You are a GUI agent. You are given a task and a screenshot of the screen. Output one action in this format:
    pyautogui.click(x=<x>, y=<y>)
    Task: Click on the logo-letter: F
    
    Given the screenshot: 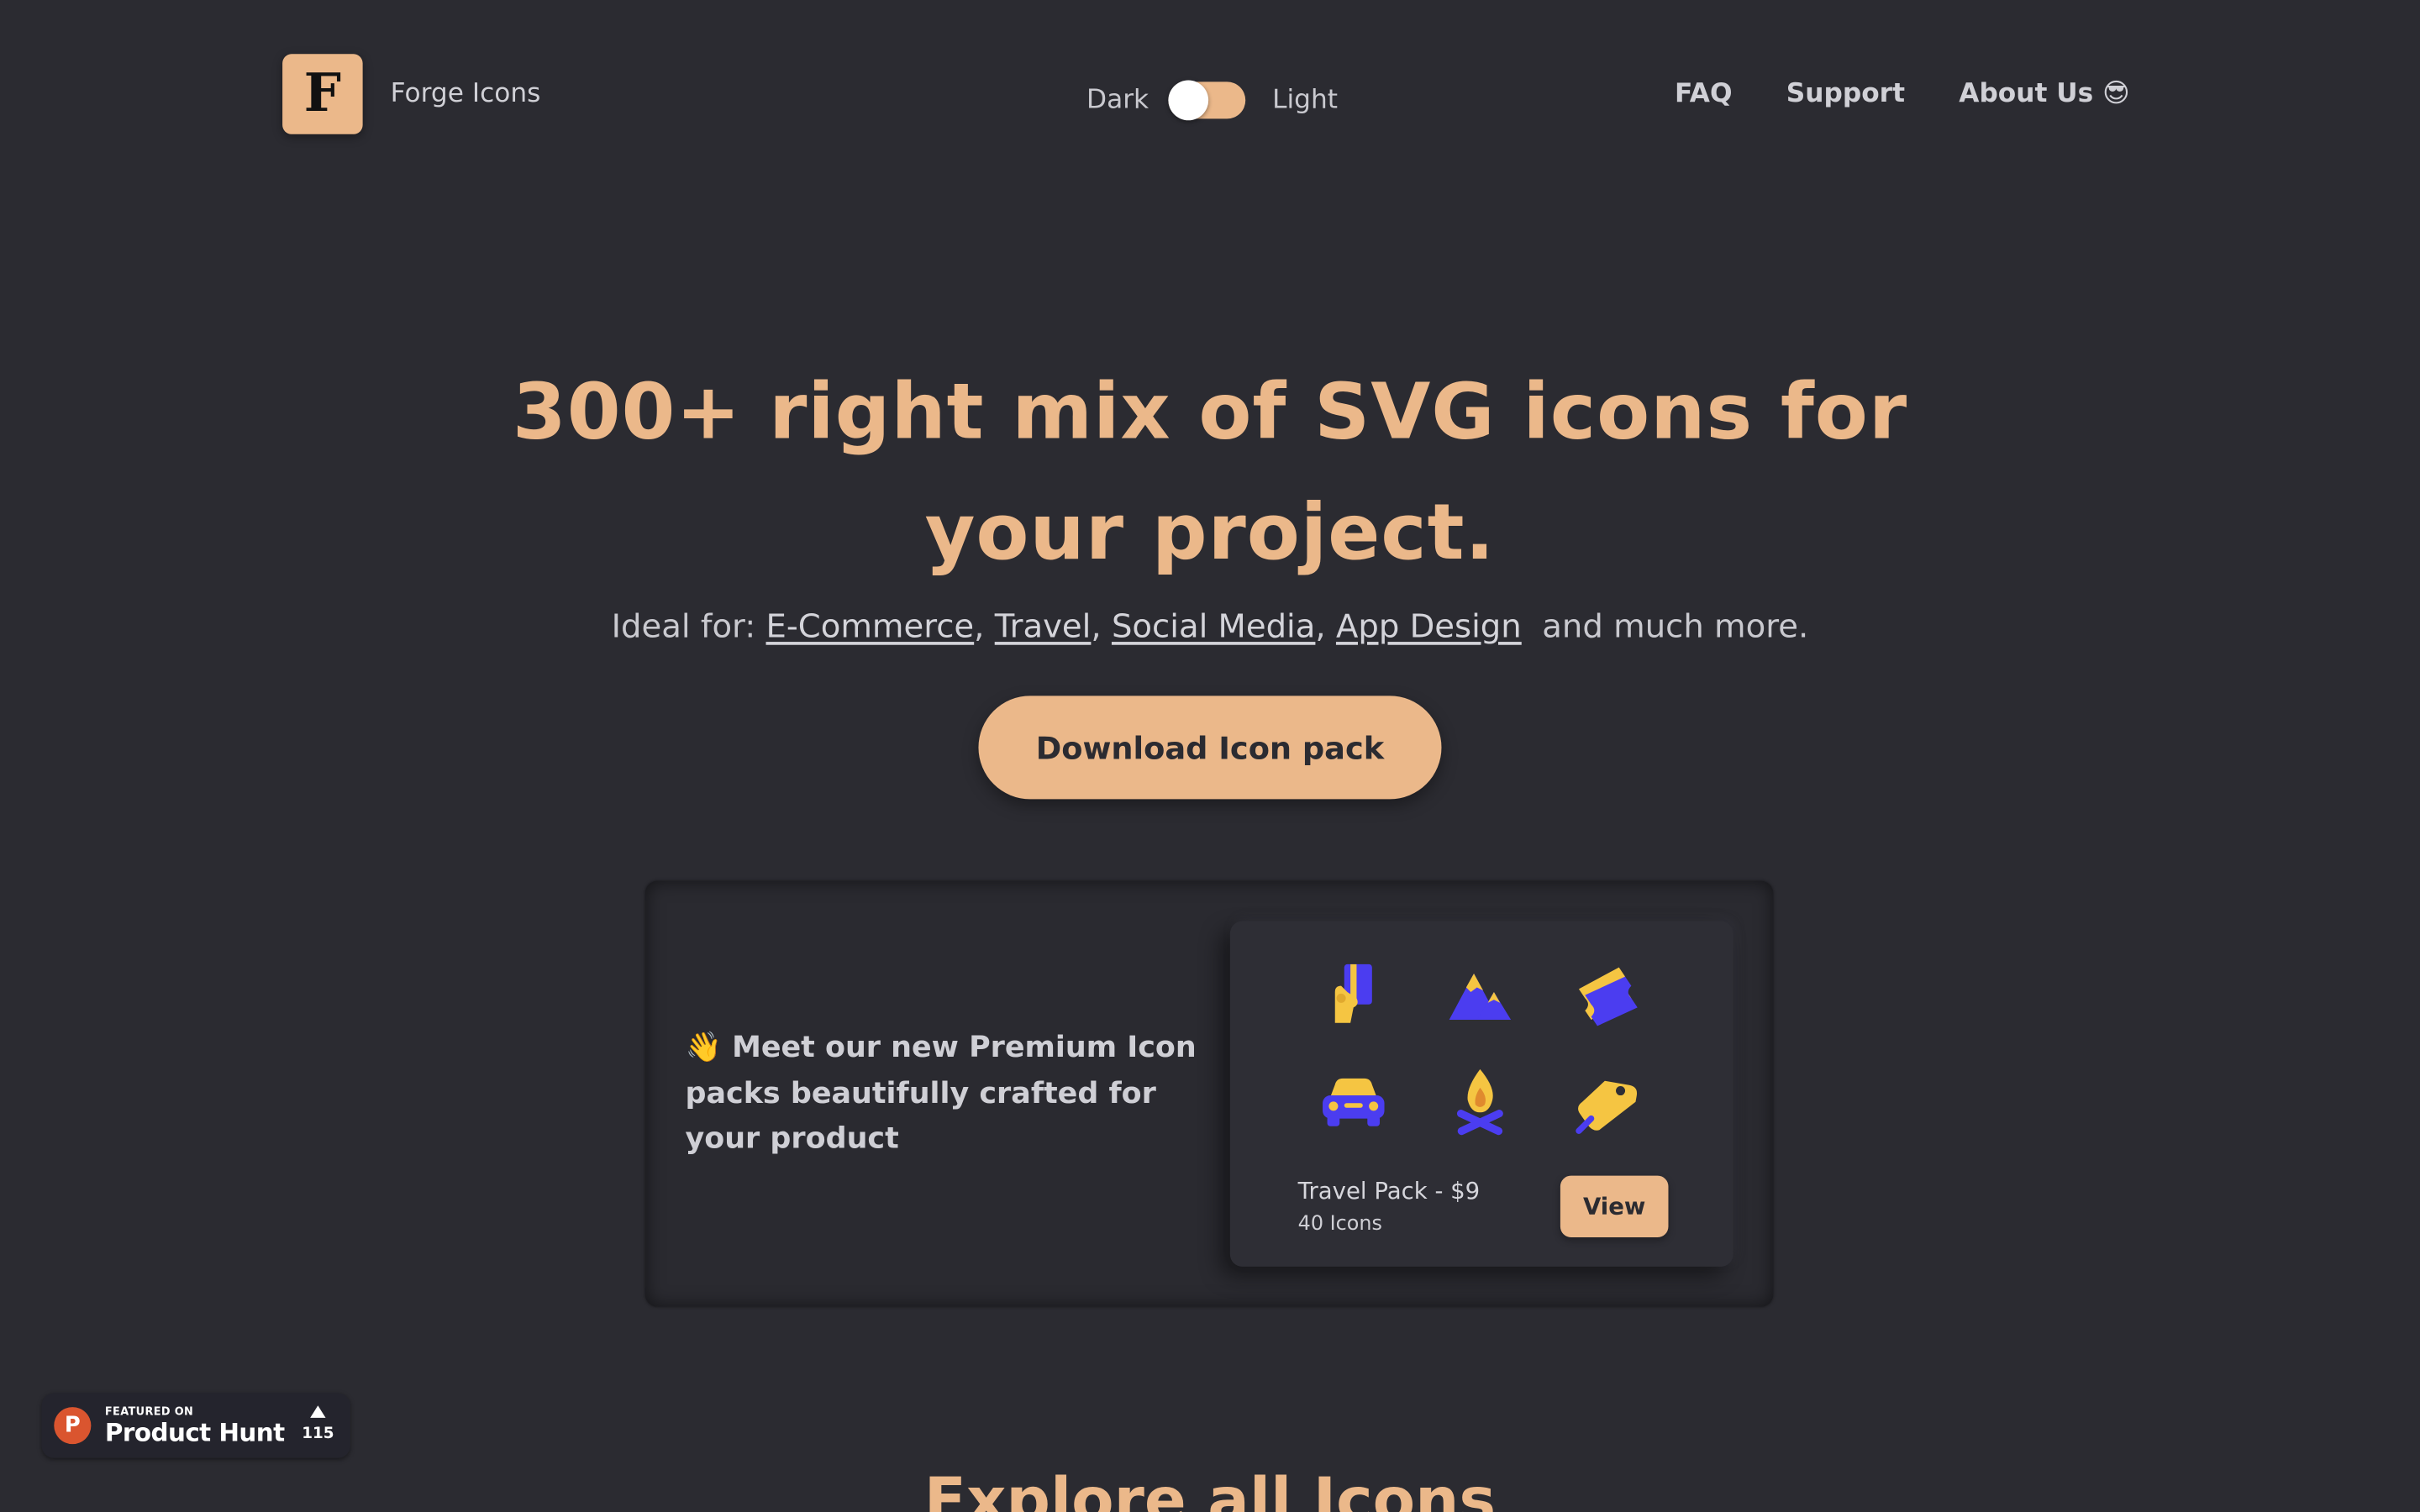 What is the action you would take?
    pyautogui.click(x=322, y=94)
    